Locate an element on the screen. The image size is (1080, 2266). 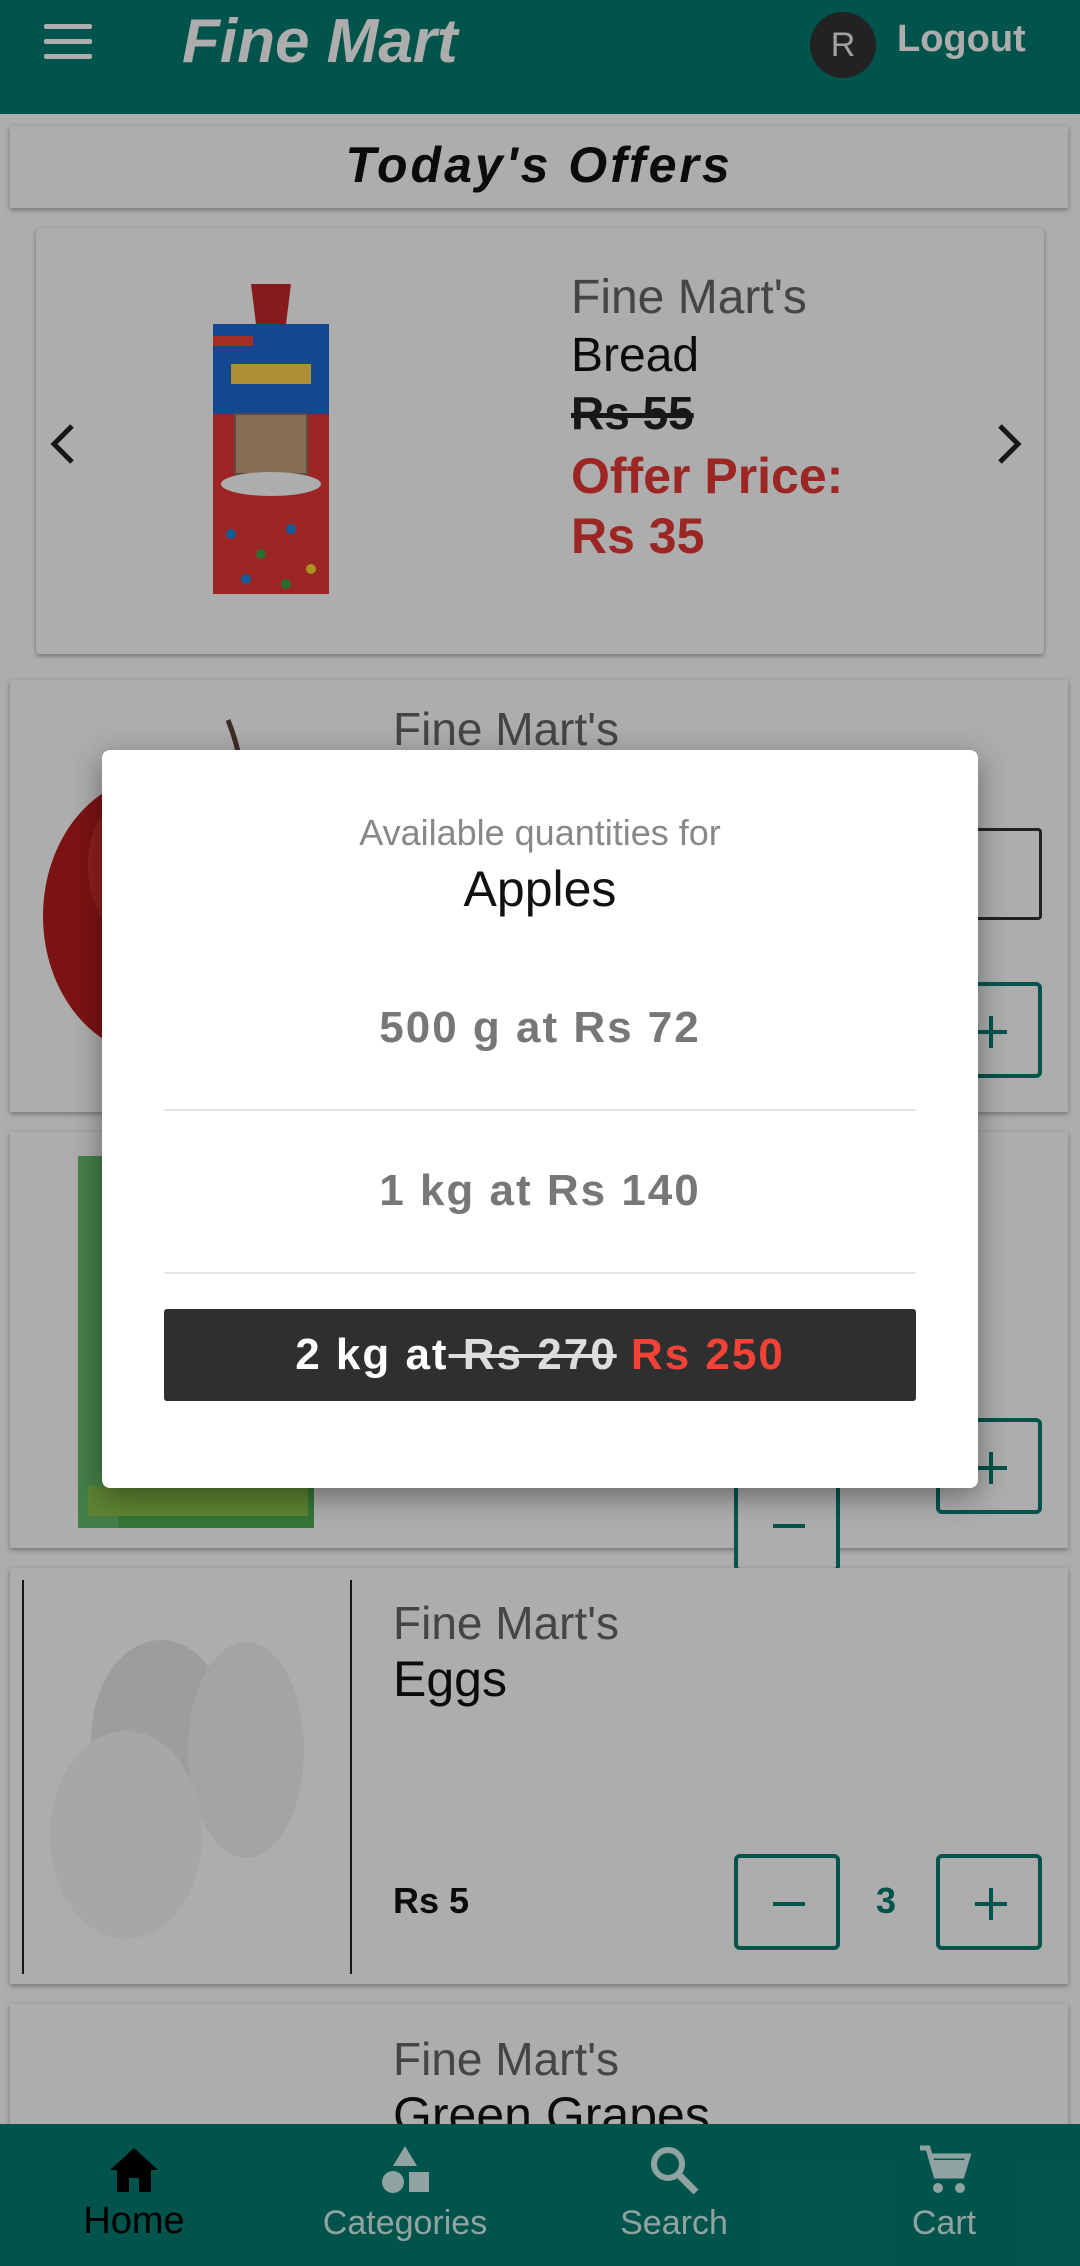
quantity-option-selected: 2 kg at Rs 270 Rs 250 is located at coordinates (540, 1355).